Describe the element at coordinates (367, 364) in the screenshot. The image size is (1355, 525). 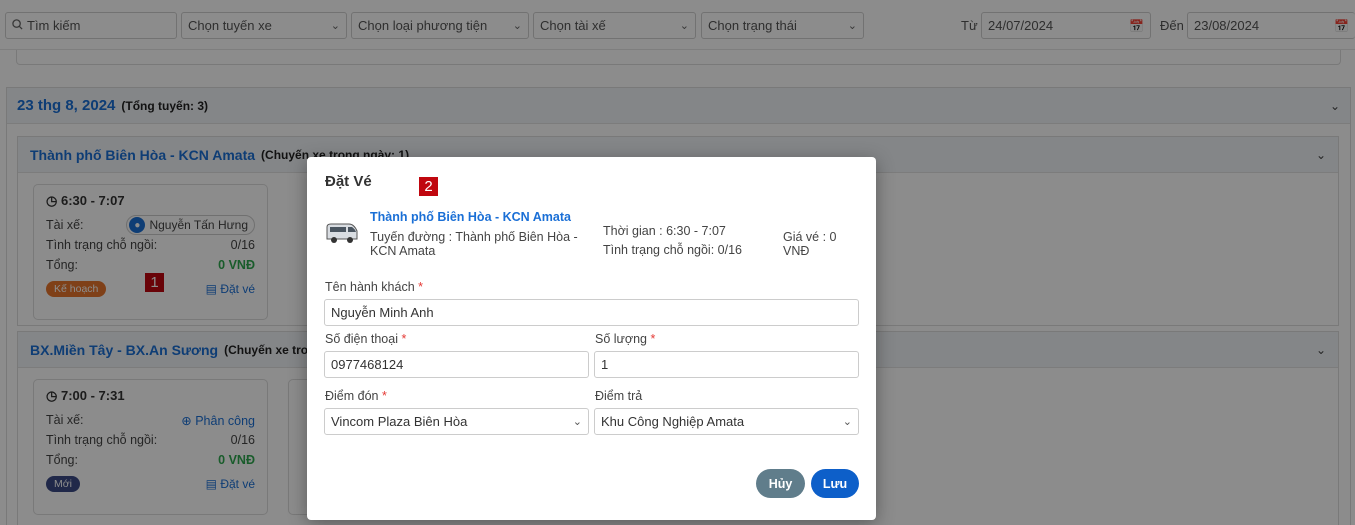
I see `phone-value: 0977468124` at that location.